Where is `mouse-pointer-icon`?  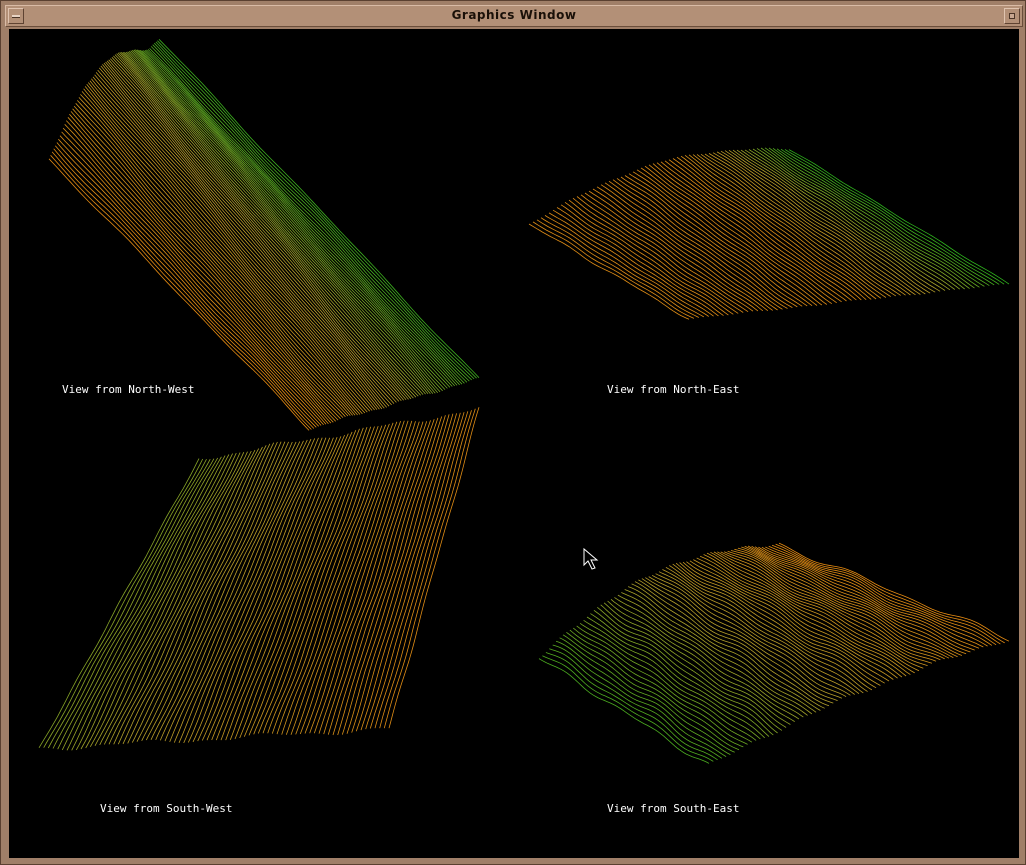
mouse-pointer-icon is located at coordinates (591, 558).